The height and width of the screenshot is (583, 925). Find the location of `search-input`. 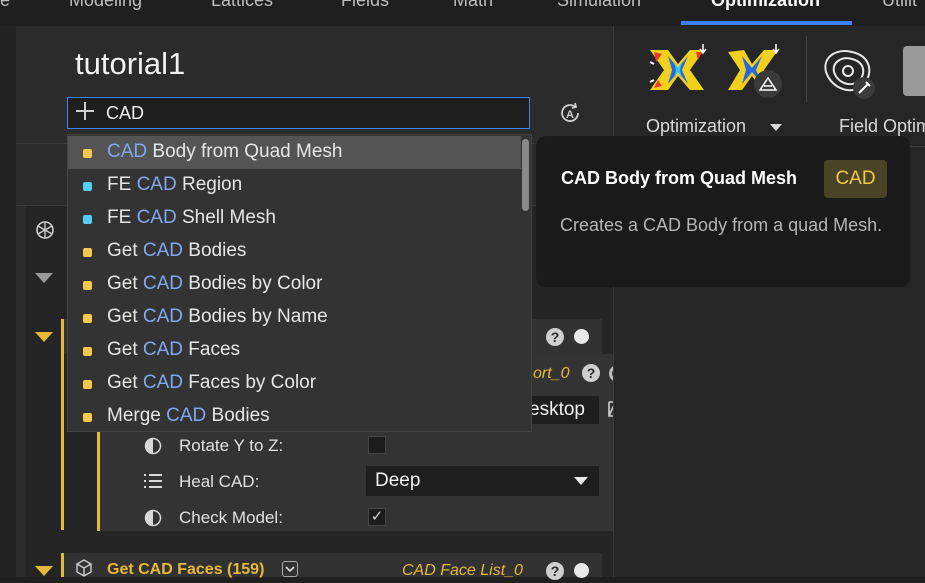

search-input is located at coordinates (311, 113).